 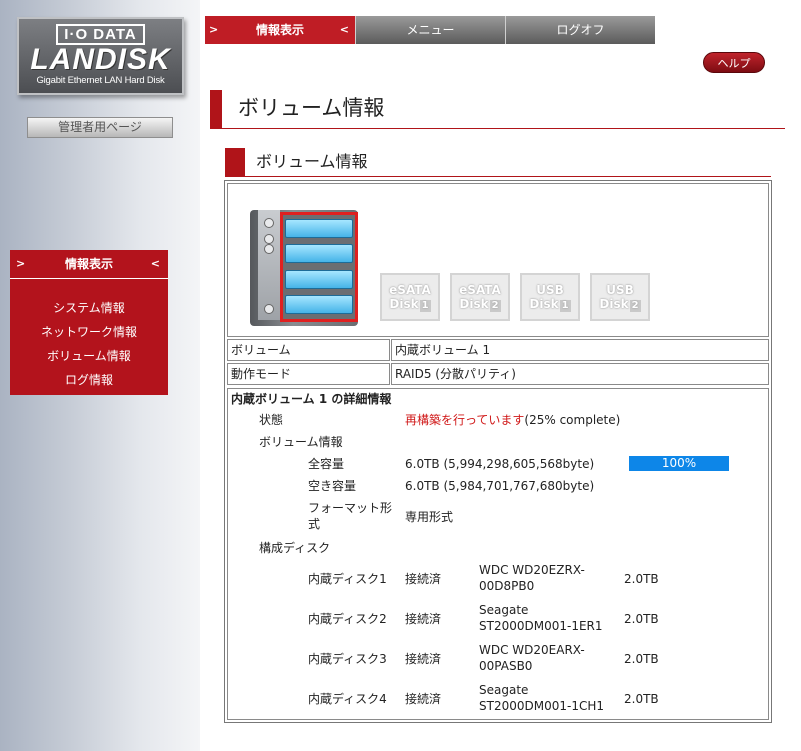 What do you see at coordinates (235, 162) in the screenshot?
I see `section-bar-accent` at bounding box center [235, 162].